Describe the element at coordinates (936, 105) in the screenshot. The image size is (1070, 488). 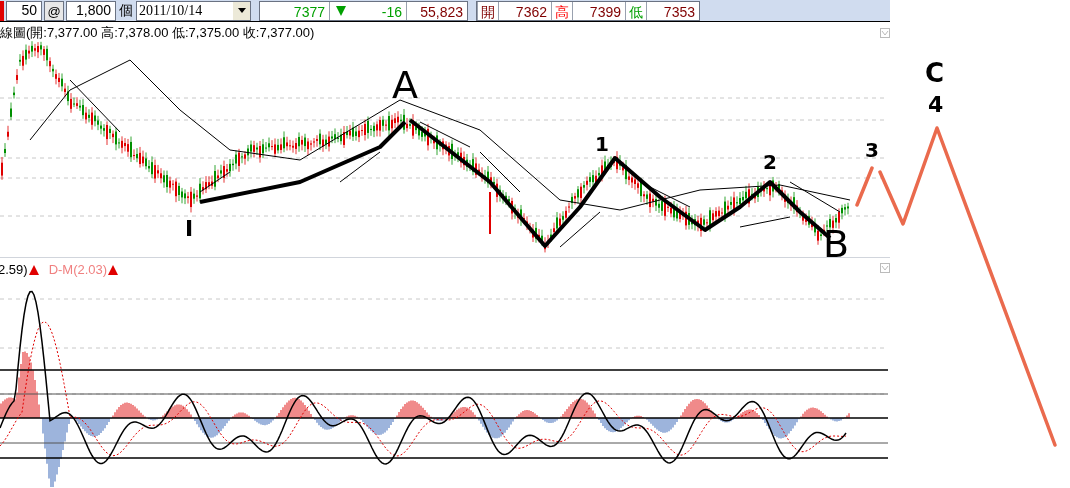
I see `annotation-label: 4` at that location.